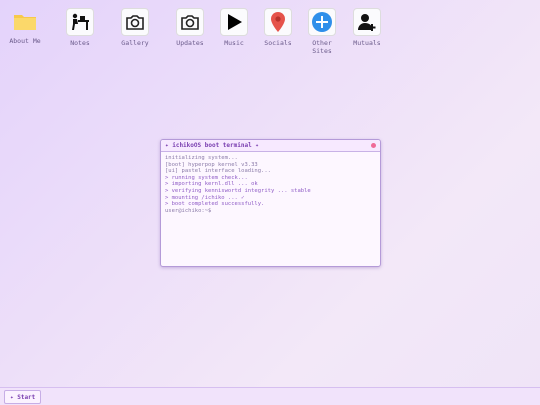 Image resolution: width=540 pixels, height=405 pixels. What do you see at coordinates (135, 43) in the screenshot?
I see `desktop-icon-label: Gallery` at bounding box center [135, 43].